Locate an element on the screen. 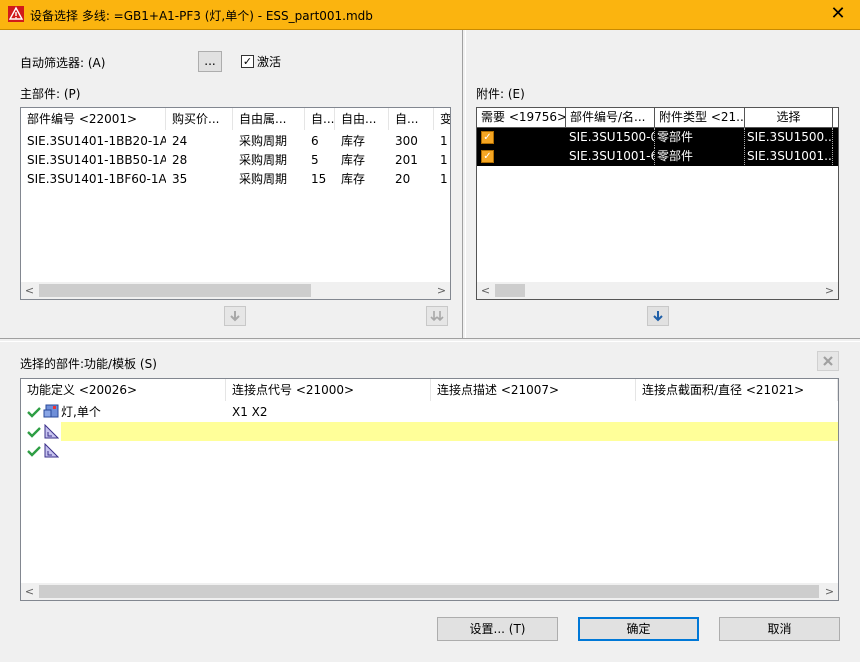  column-header: 功能定义 <20026> is located at coordinates (123, 390).